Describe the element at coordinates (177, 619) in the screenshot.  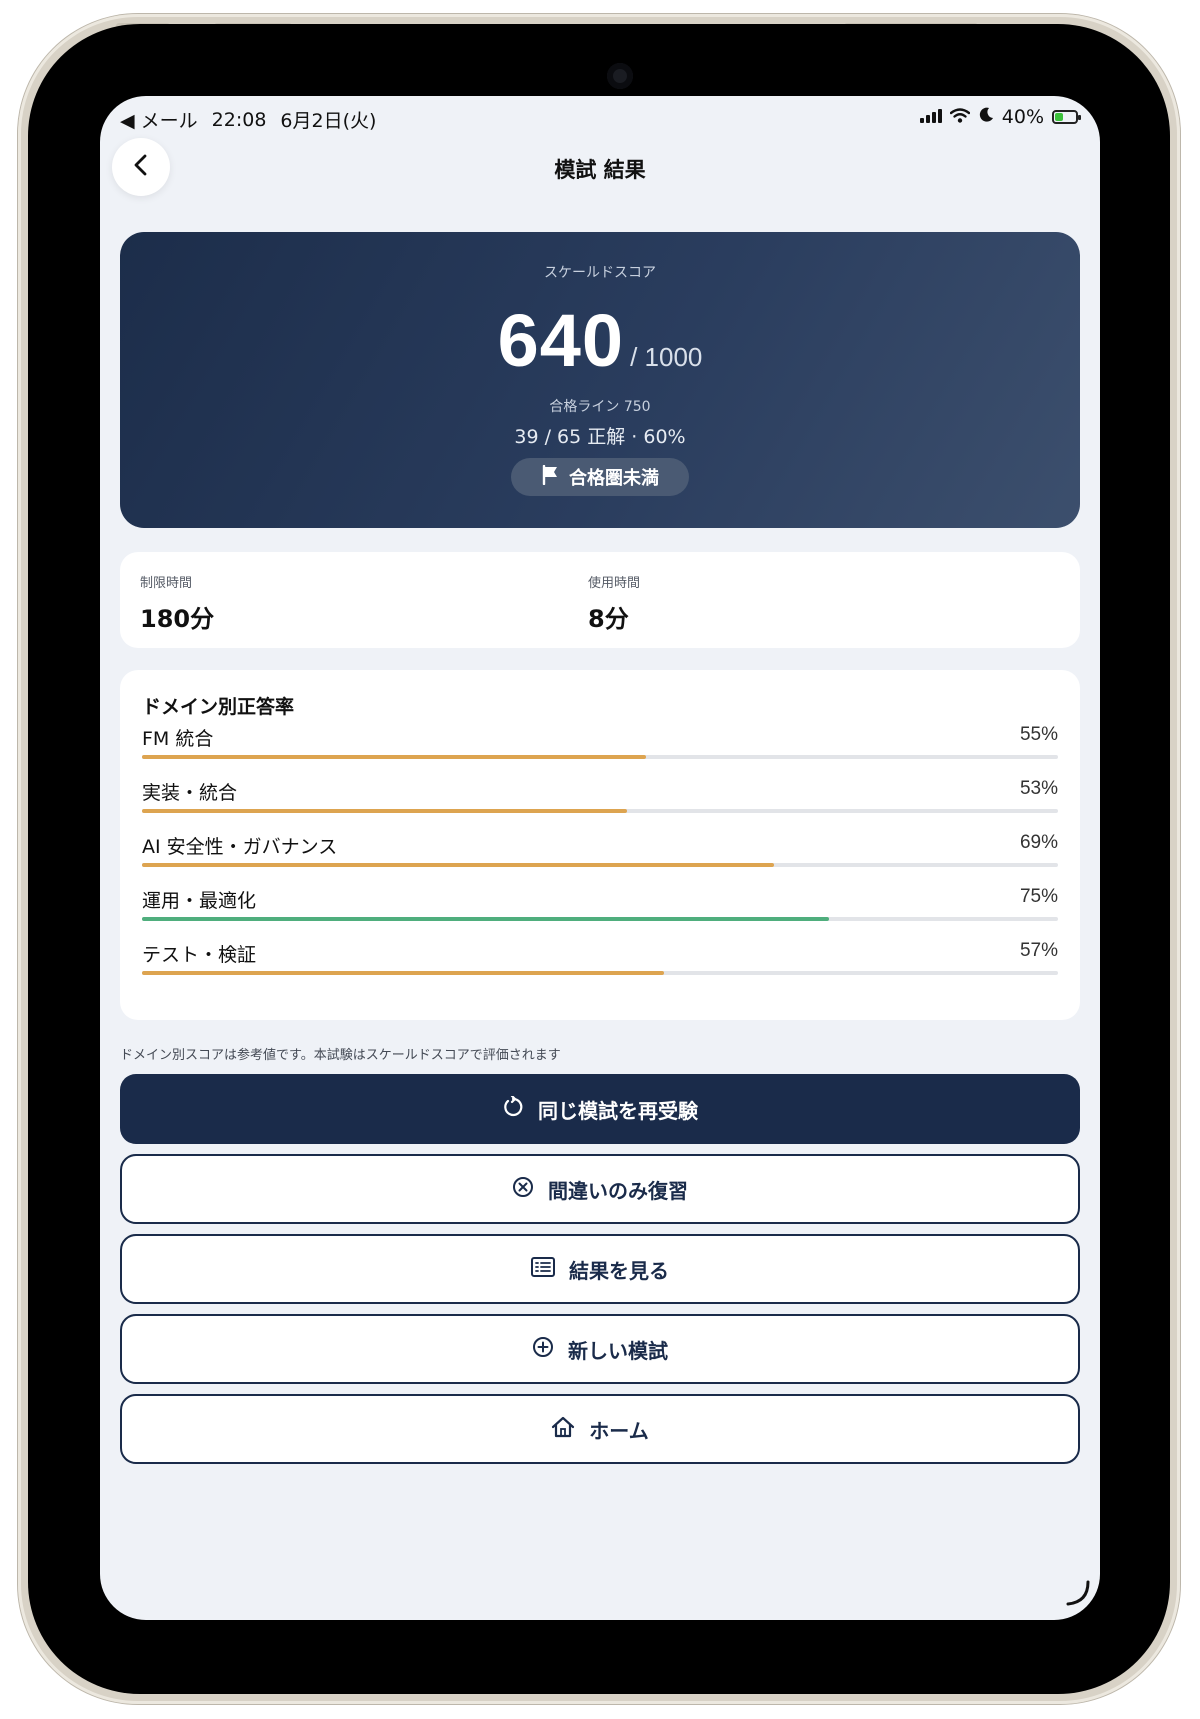
I see `time-limit-value: 180分` at that location.